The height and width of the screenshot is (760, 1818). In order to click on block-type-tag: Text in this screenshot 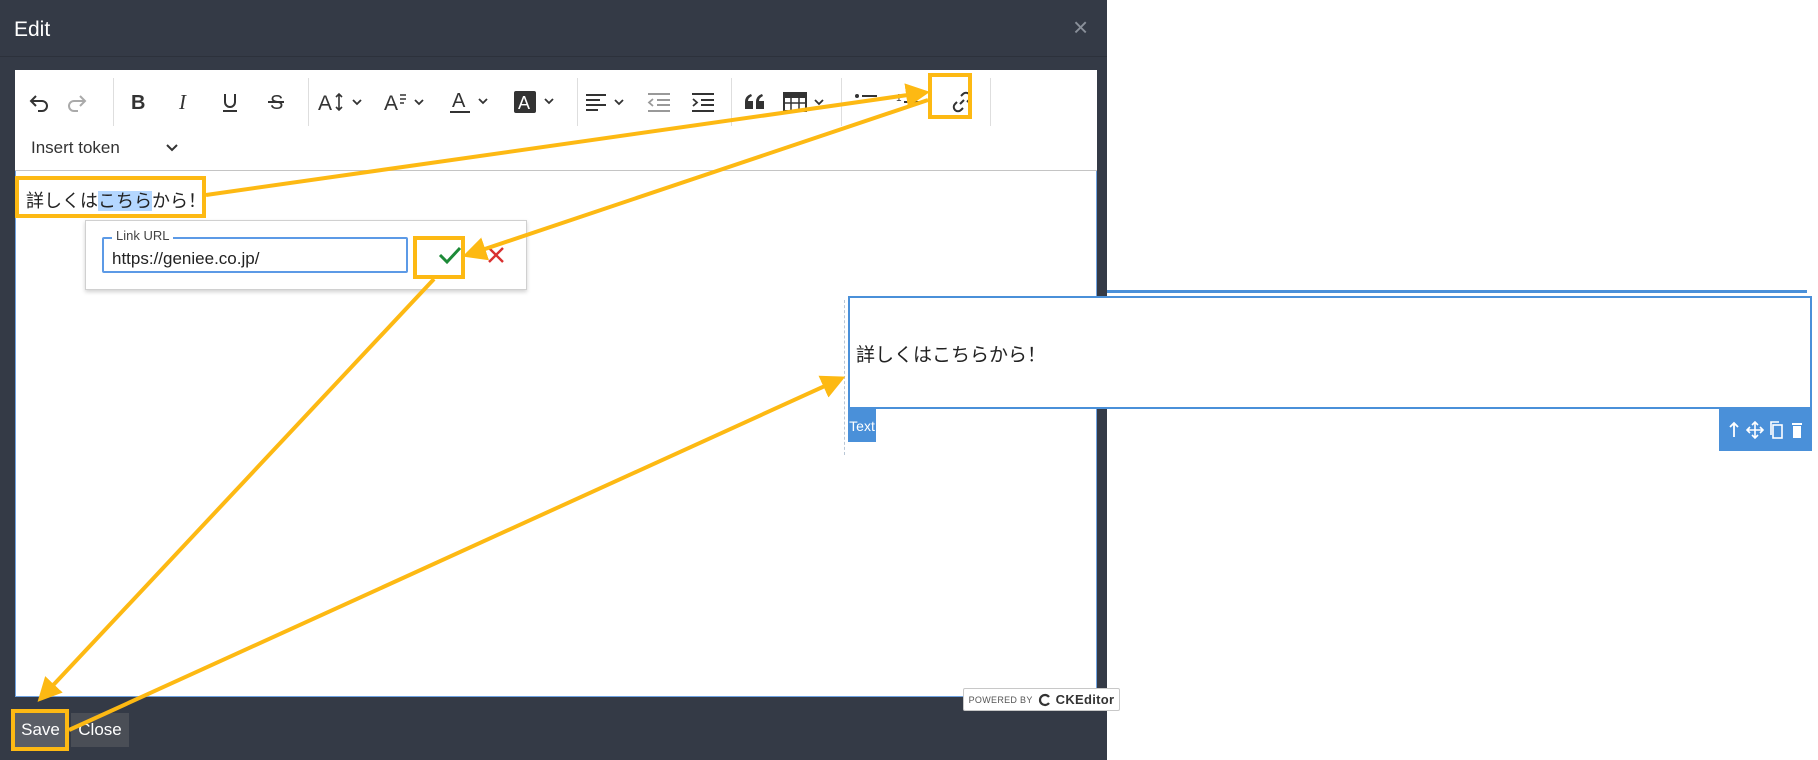, I will do `click(862, 425)`.